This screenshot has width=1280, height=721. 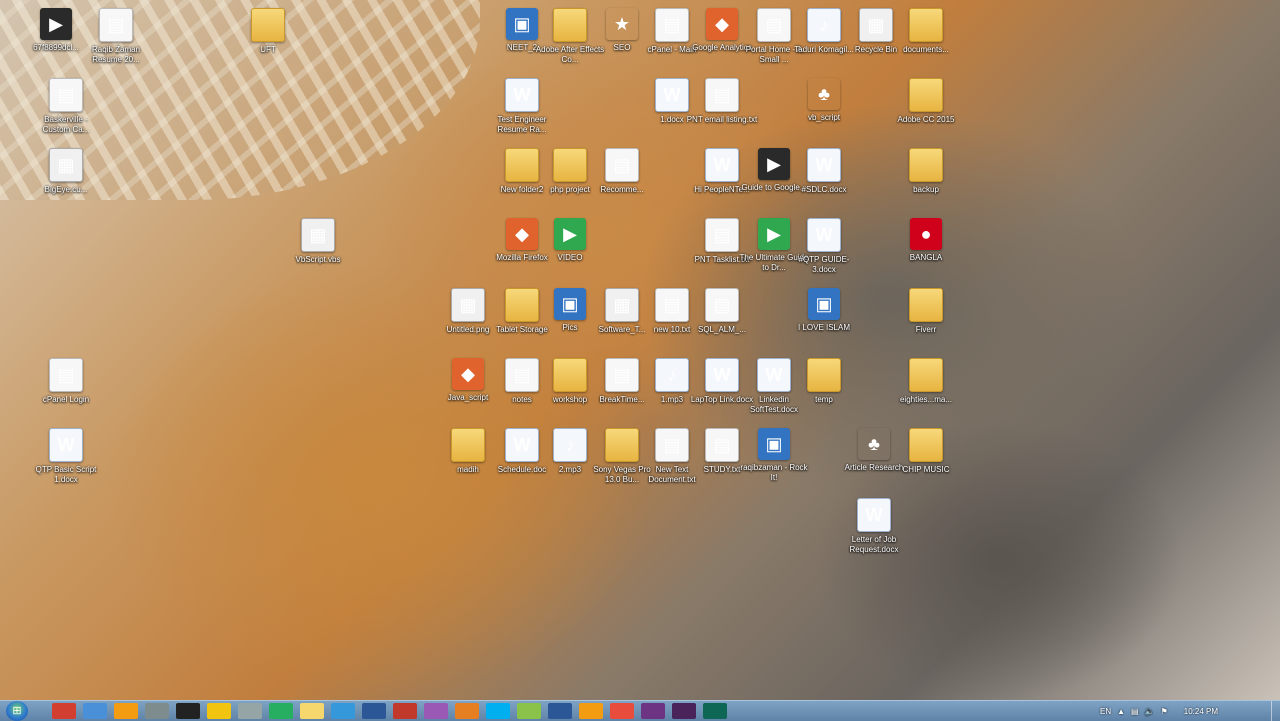 I want to click on chrome-icon, so click(x=64, y=711).